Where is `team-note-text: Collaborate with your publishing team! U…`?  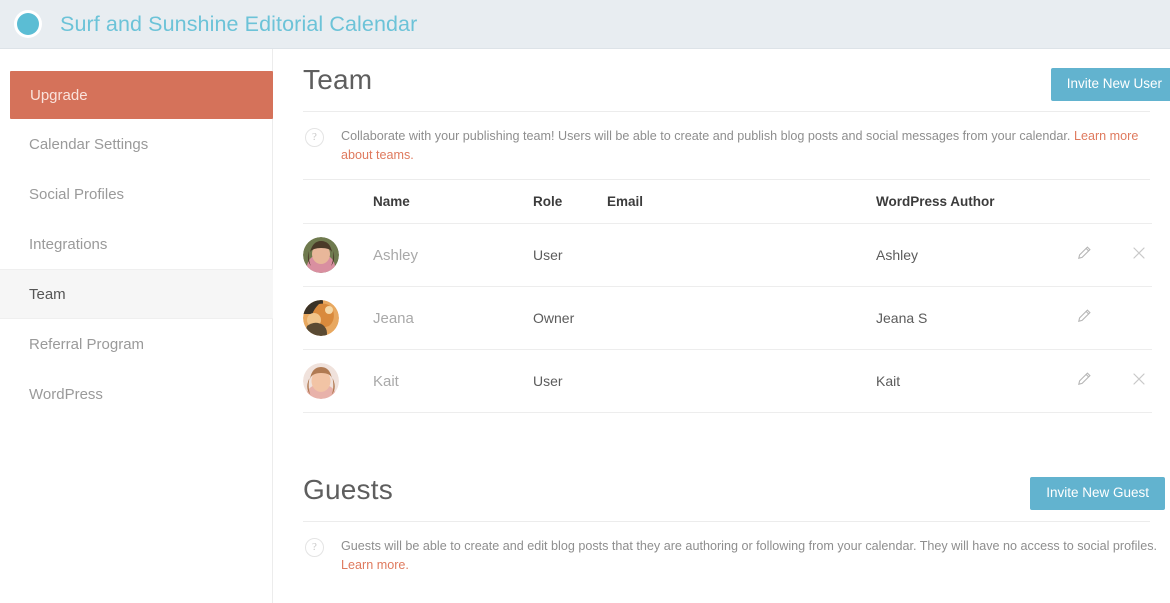
team-note-text: Collaborate with your publishing team! U… is located at coordinates (752, 146).